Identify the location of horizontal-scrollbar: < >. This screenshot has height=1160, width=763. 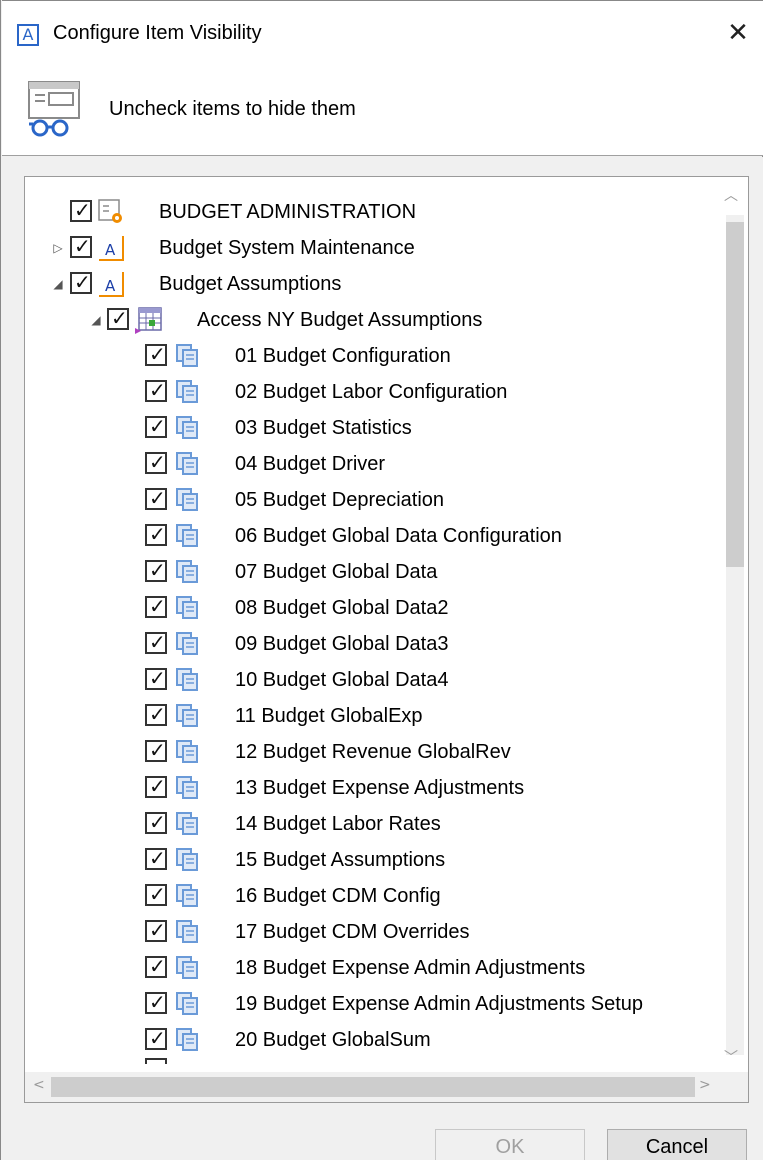
(386, 1087).